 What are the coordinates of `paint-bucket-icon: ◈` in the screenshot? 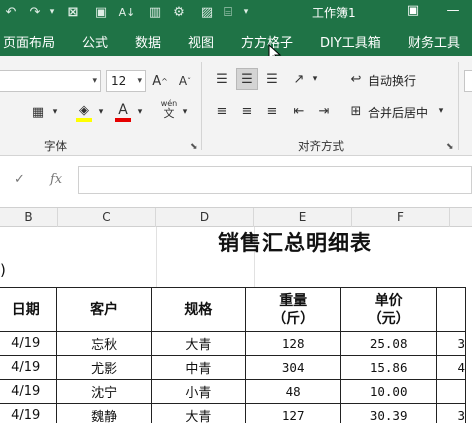 It's located at (84, 110).